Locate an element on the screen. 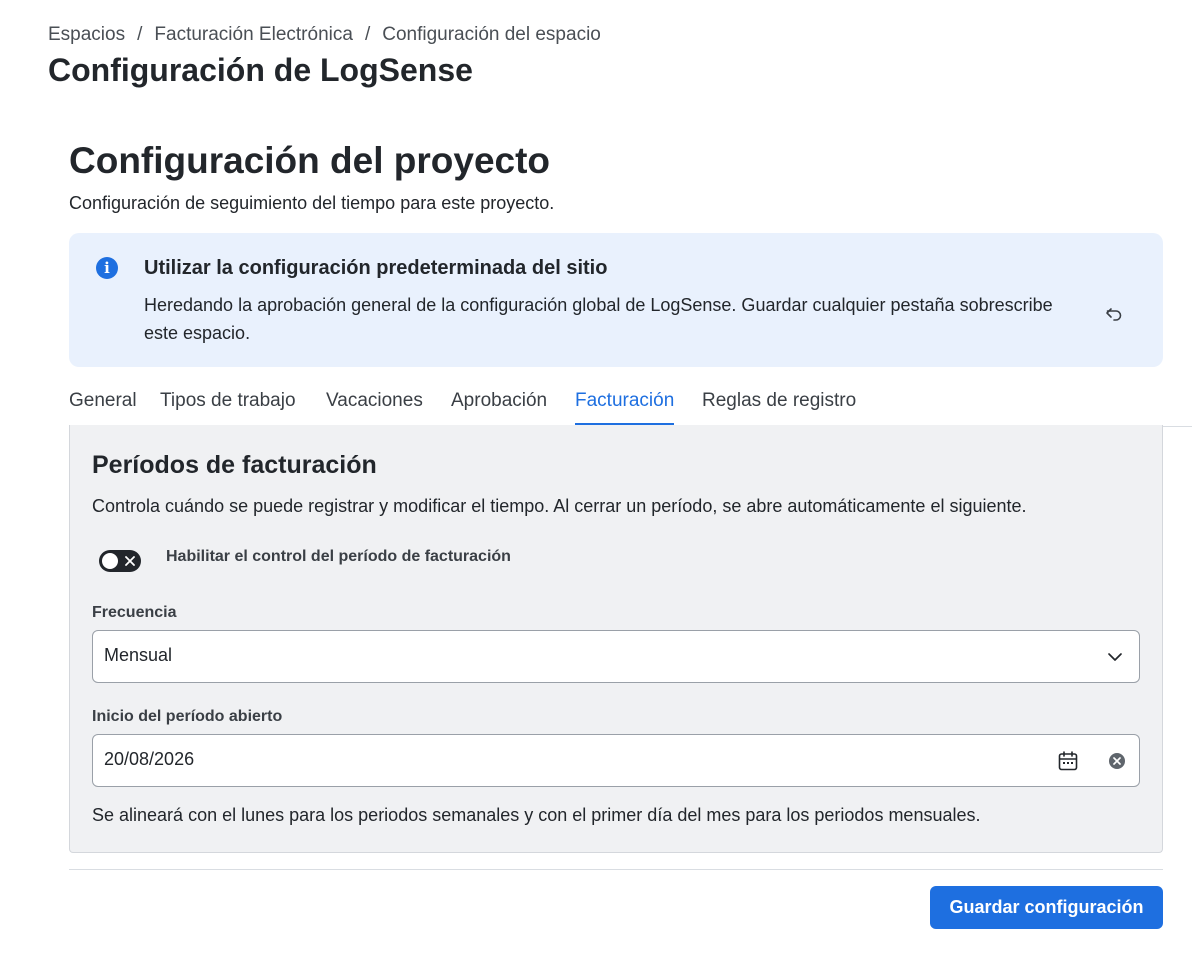 The width and height of the screenshot is (1192, 964). undo-icon is located at coordinates (1114, 314).